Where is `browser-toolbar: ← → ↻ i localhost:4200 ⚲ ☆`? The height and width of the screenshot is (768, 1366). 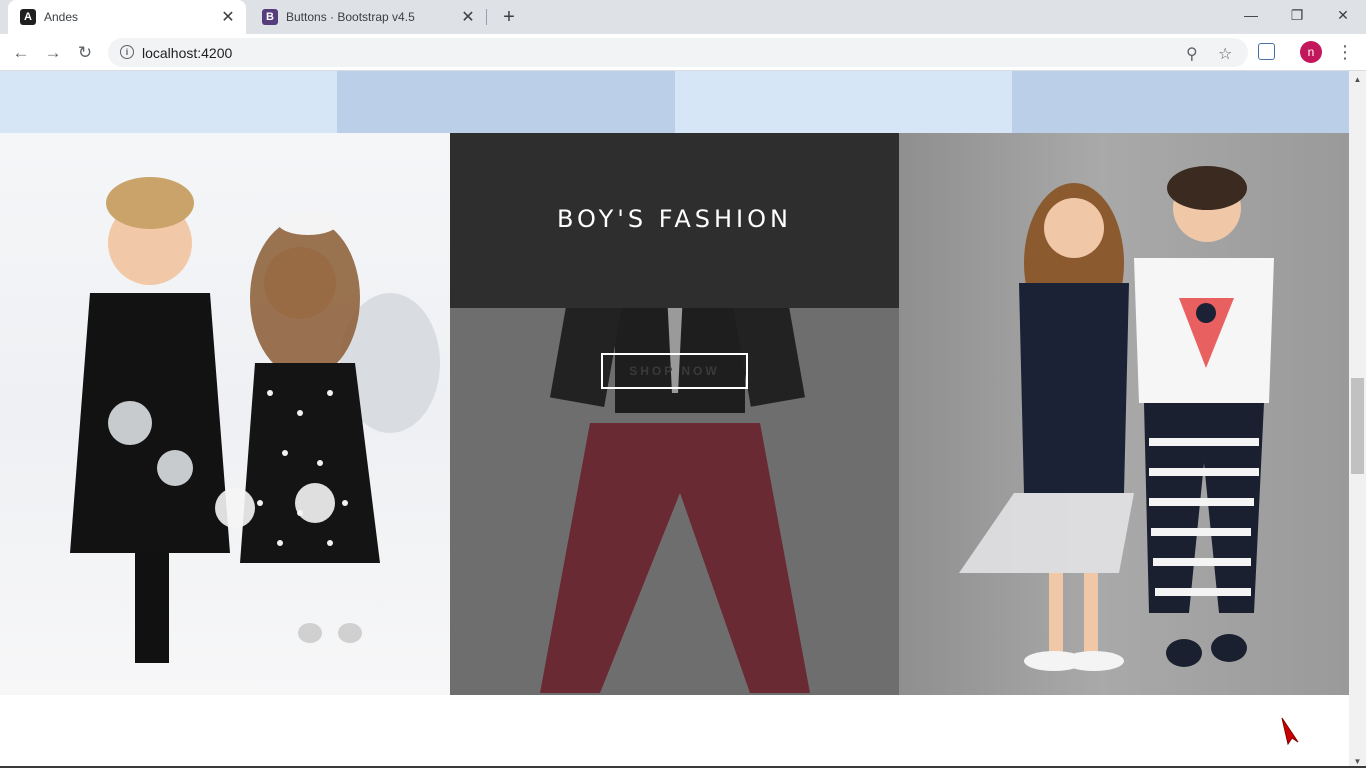 browser-toolbar: ← → ↻ i localhost:4200 ⚲ ☆ is located at coordinates (683, 52).